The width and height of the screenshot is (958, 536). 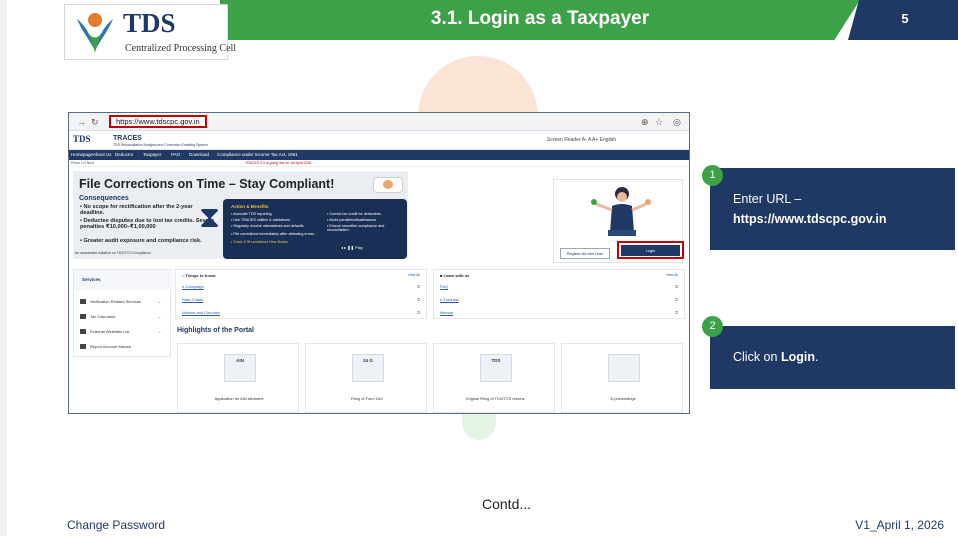 I want to click on reload-icon: ↻, so click(x=95, y=122).